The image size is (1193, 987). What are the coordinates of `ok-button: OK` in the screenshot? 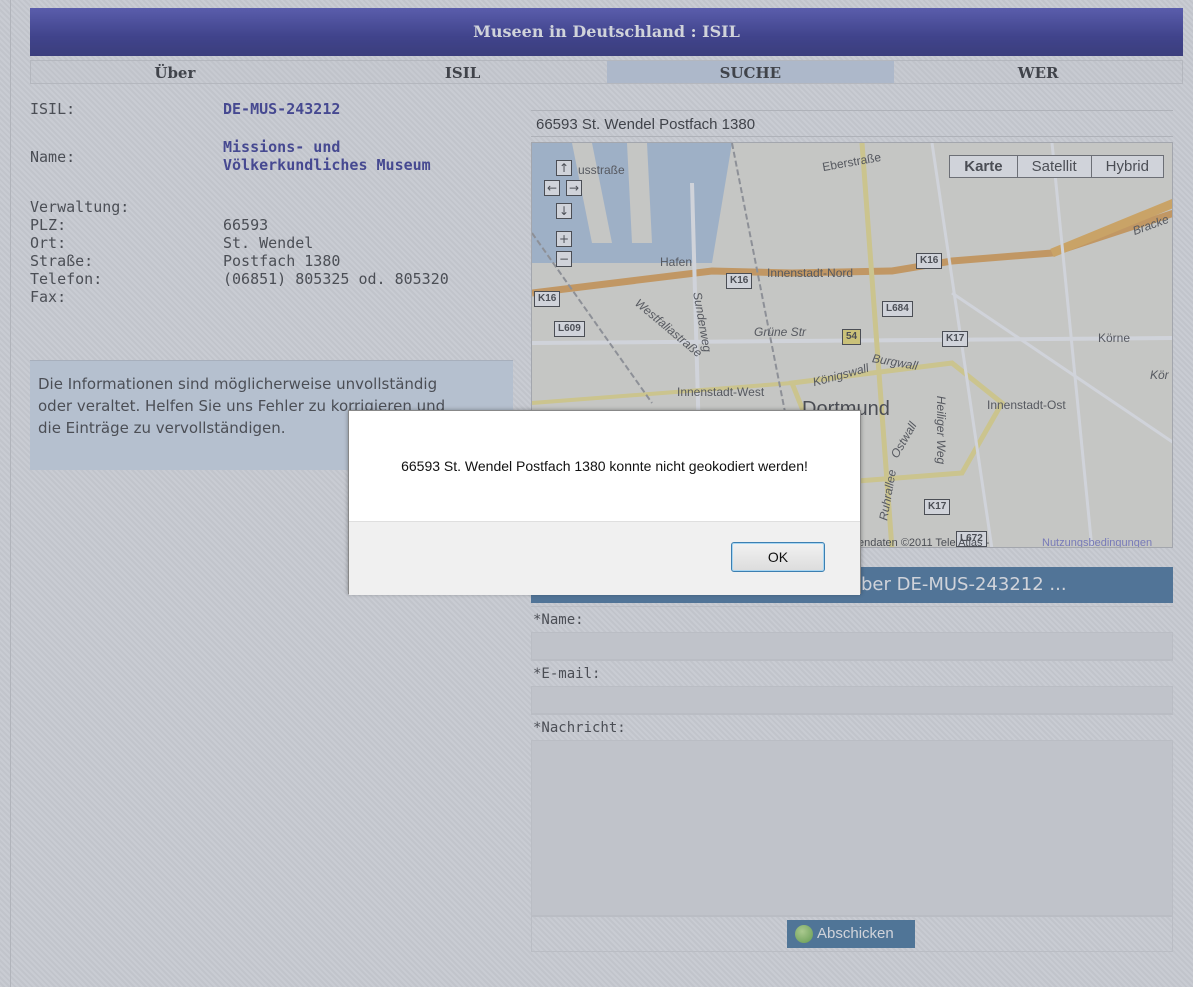 It's located at (778, 557).